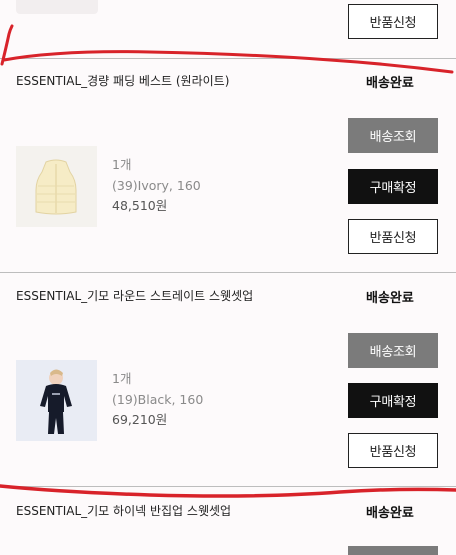 The image size is (456, 555). What do you see at coordinates (123, 510) in the screenshot?
I see `order-title: ESSENTIAL_기모 하이넥 반집업 스웻셋업` at bounding box center [123, 510].